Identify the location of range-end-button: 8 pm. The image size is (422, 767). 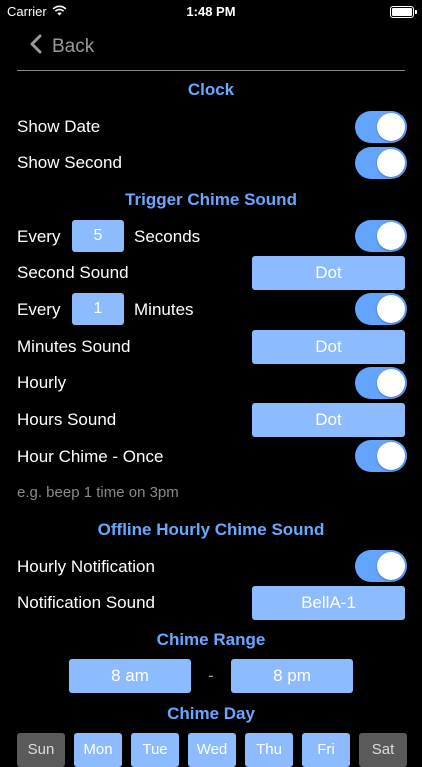
(292, 676).